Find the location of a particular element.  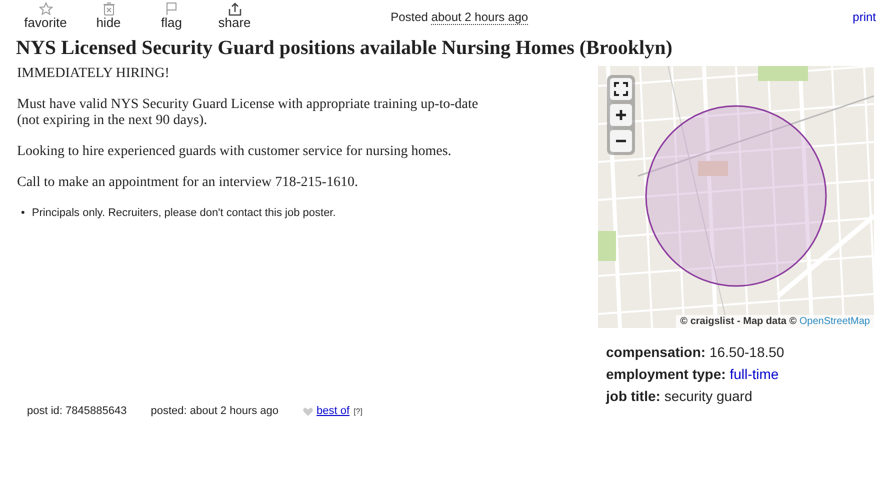

zoom-out-button is located at coordinates (621, 141).